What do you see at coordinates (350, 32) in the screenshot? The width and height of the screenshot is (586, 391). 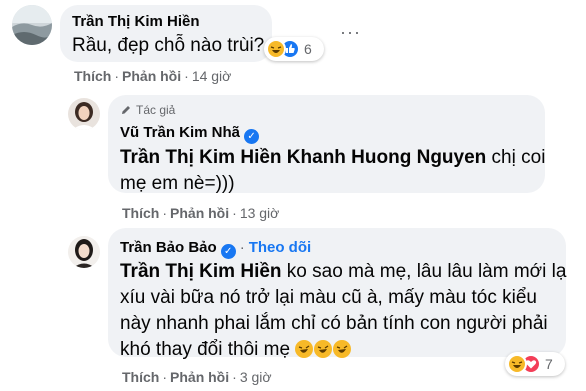 I see `more-options-icon: ···` at bounding box center [350, 32].